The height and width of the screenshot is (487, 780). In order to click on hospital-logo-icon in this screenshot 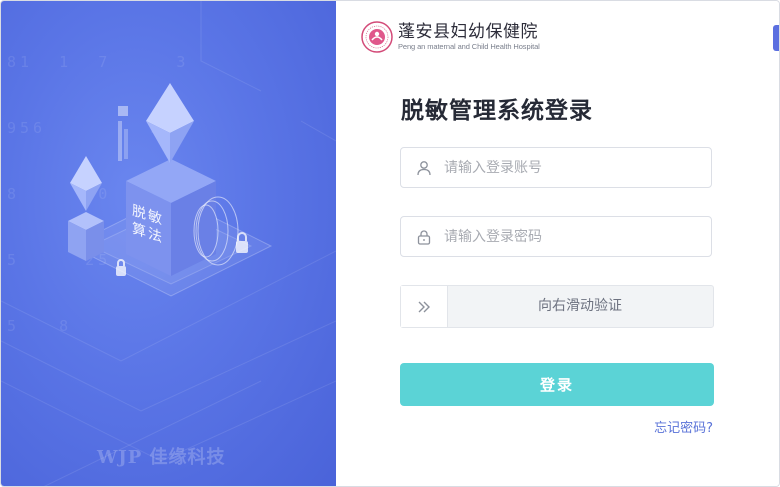, I will do `click(377, 37)`.